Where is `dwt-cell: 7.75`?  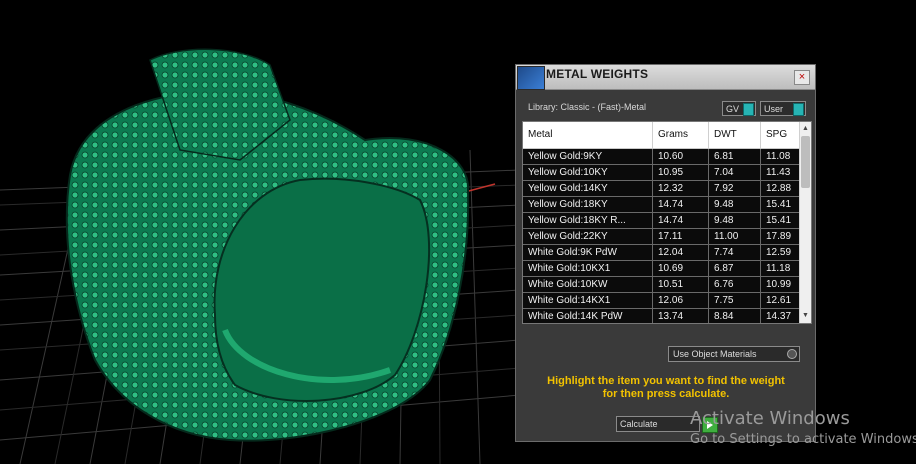
dwt-cell: 7.75 is located at coordinates (735, 300).